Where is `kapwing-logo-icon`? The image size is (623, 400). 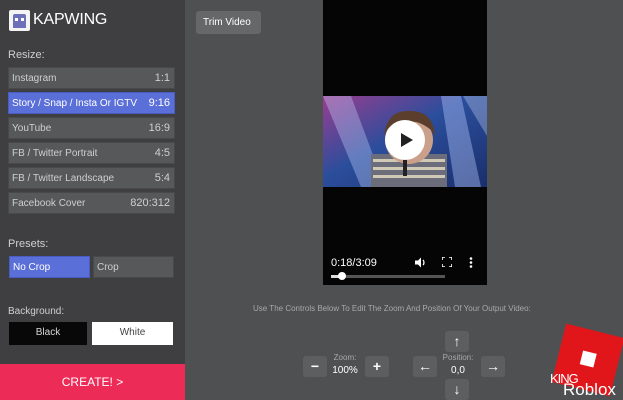
kapwing-logo-icon is located at coordinates (19, 20).